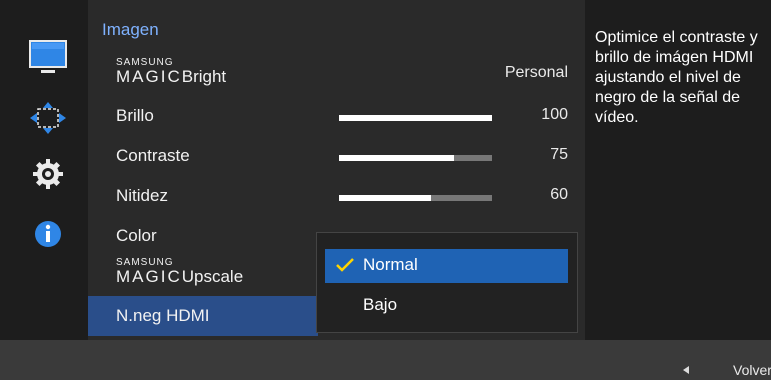 This screenshot has height=380, width=771. What do you see at coordinates (559, 154) in the screenshot?
I see `contraste-value: 75` at bounding box center [559, 154].